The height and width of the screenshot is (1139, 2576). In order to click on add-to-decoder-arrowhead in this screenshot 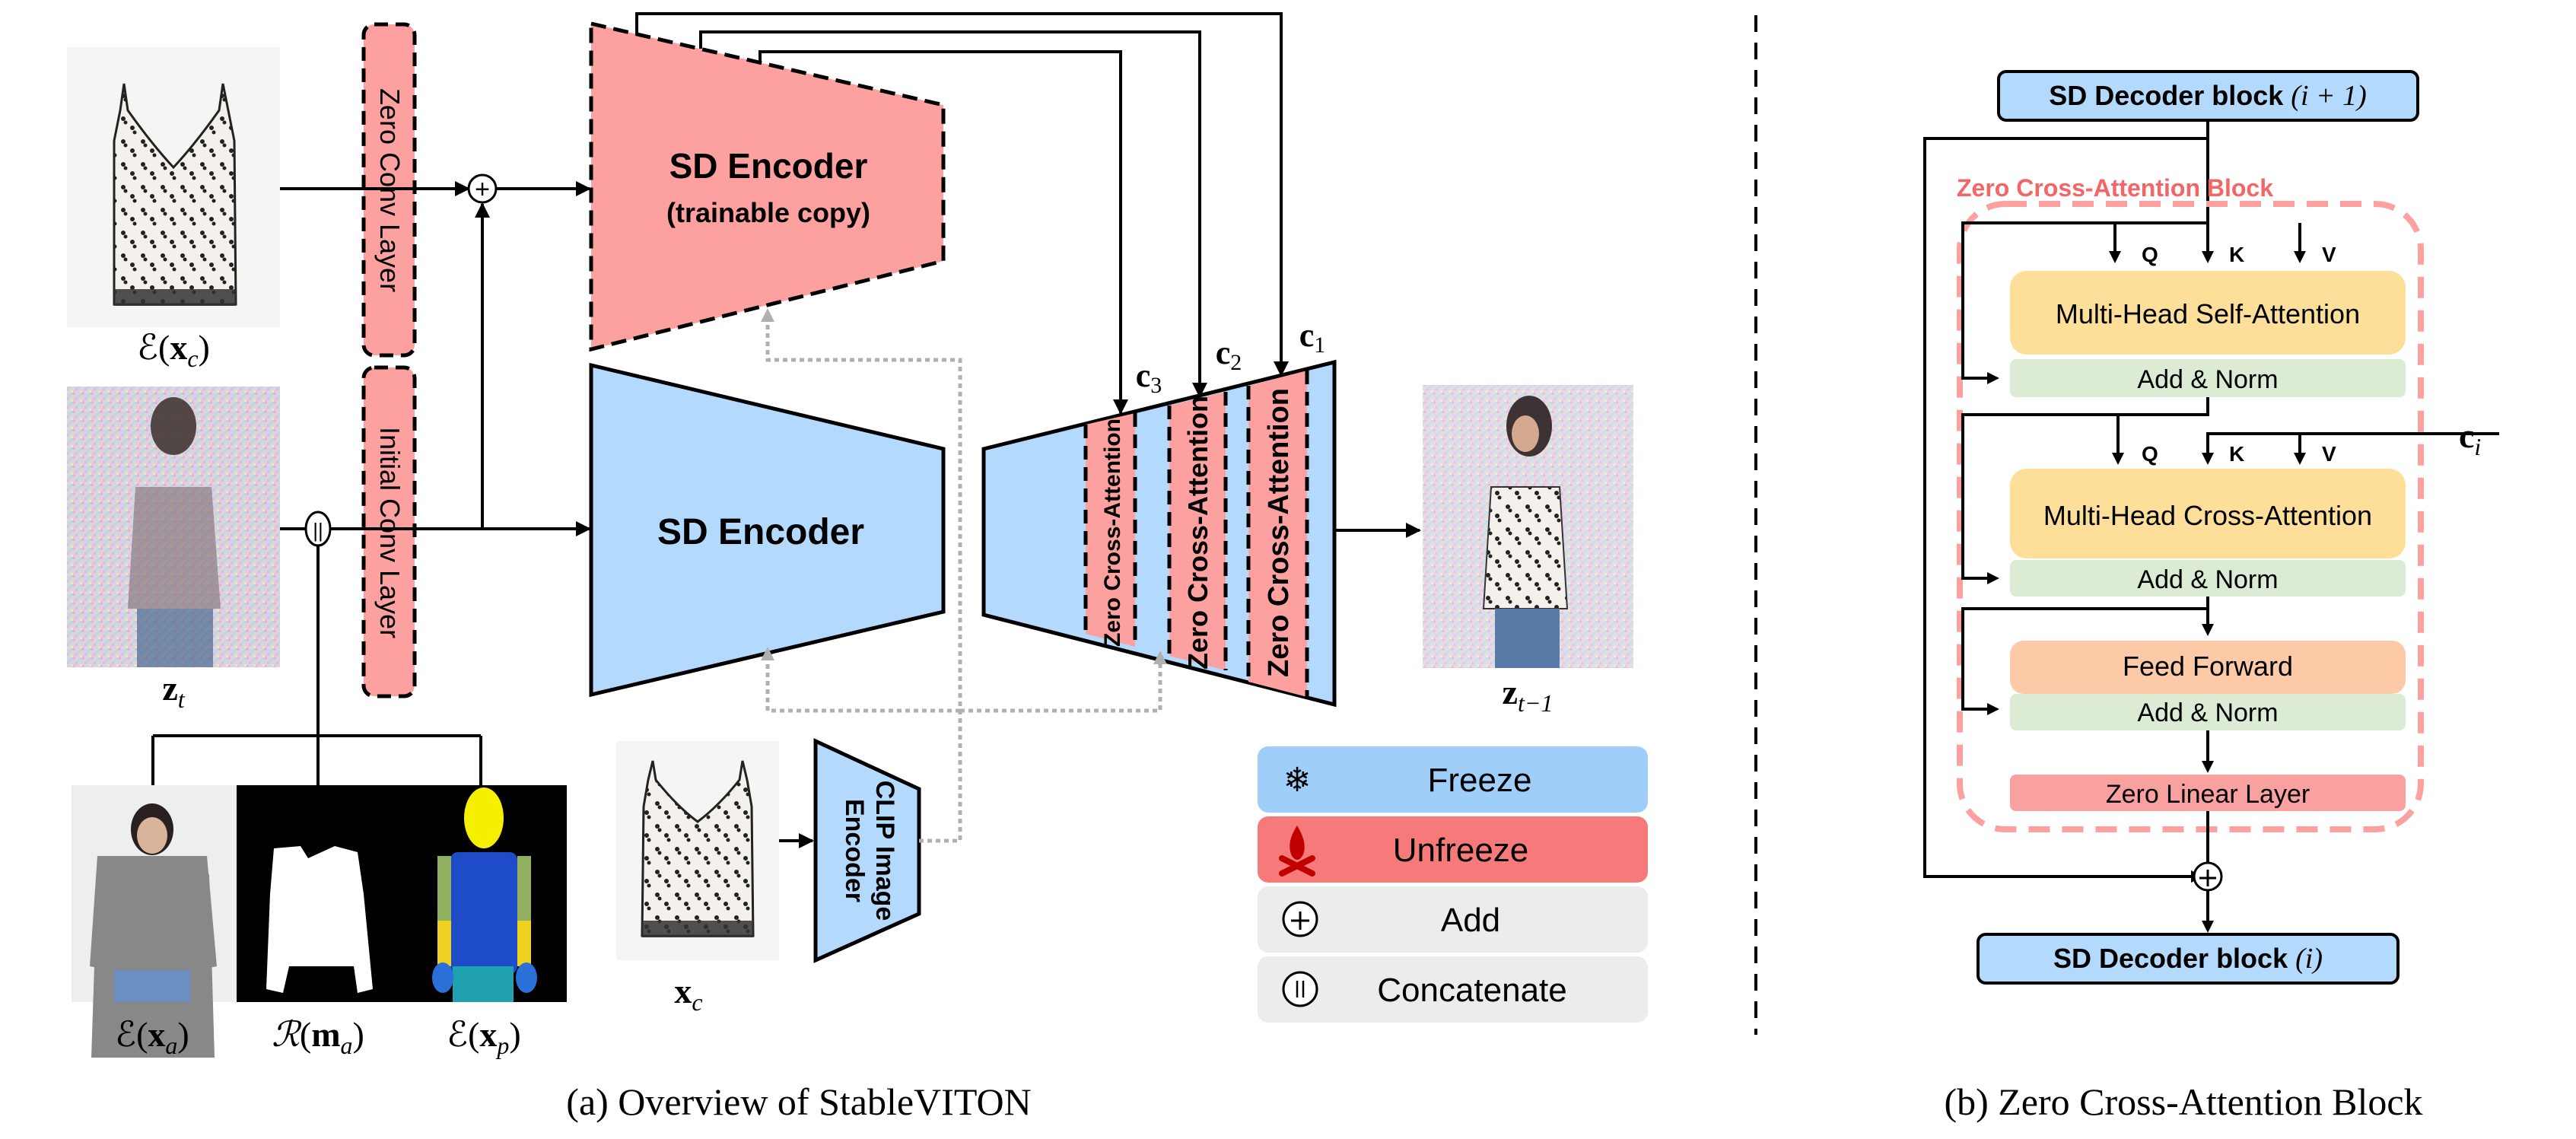, I will do `click(2208, 927)`.